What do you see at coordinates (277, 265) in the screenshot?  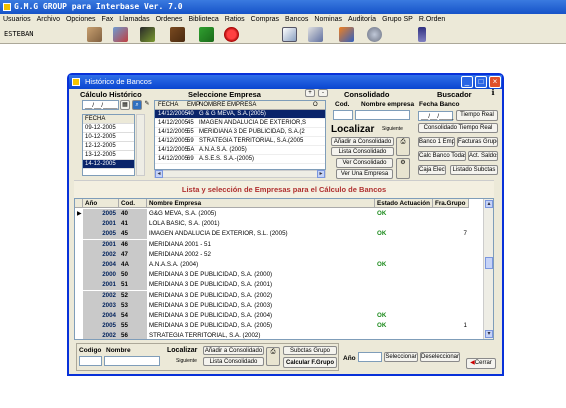 I see `table-row: 2004 4A A.N.A.S.A. (2004) OK` at bounding box center [277, 265].